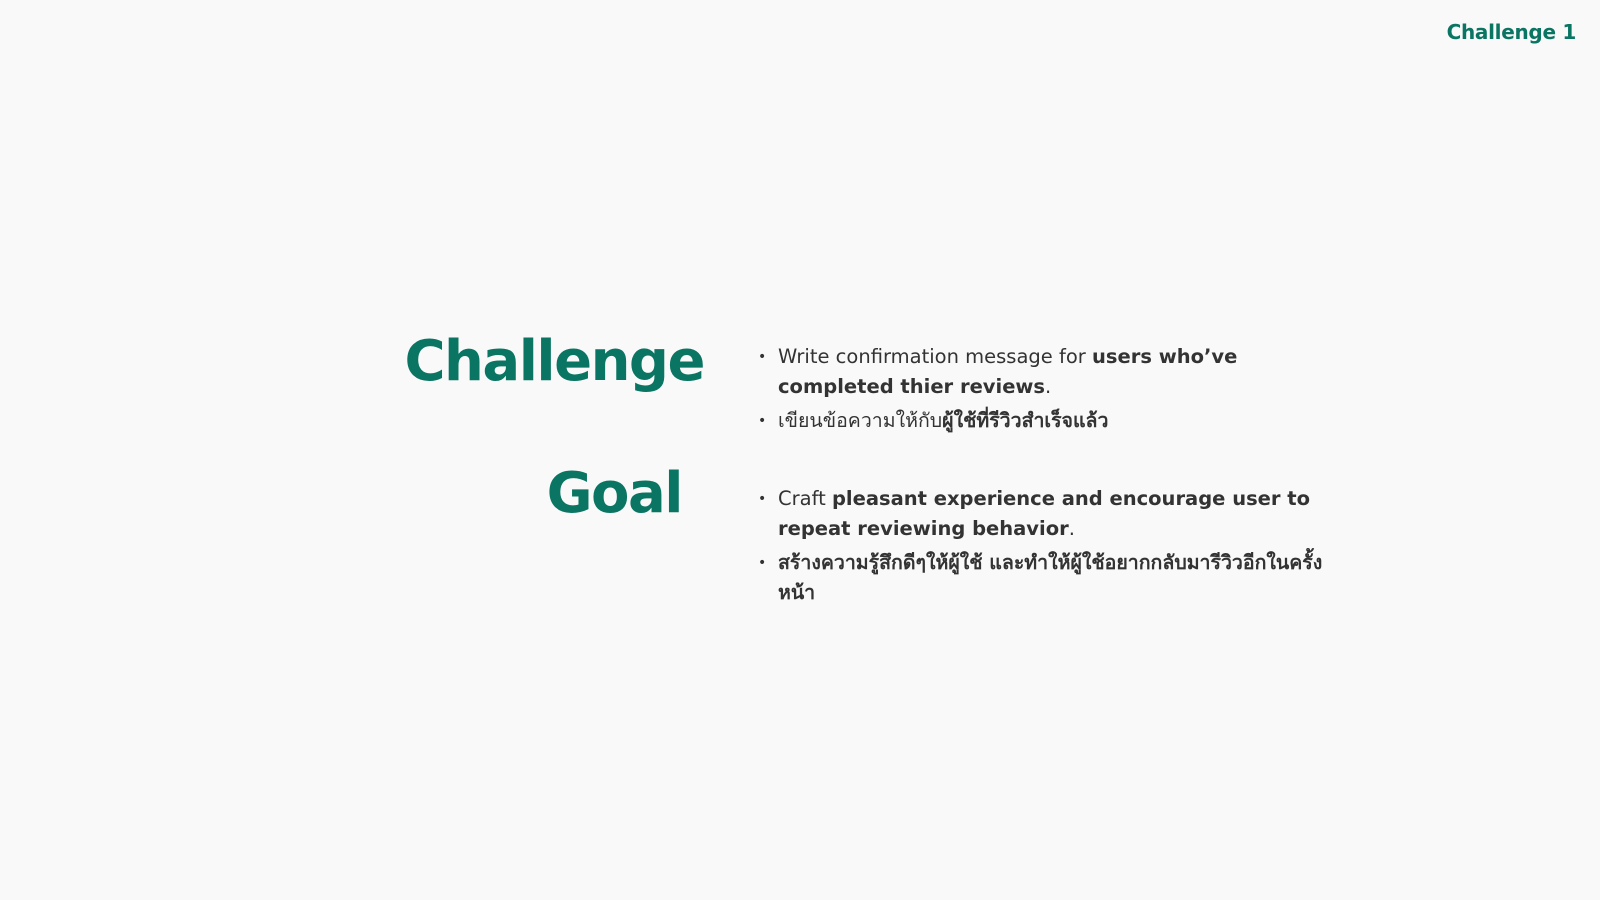  Describe the element at coordinates (1511, 32) in the screenshot. I see `corner-label: Challenge 1` at that location.